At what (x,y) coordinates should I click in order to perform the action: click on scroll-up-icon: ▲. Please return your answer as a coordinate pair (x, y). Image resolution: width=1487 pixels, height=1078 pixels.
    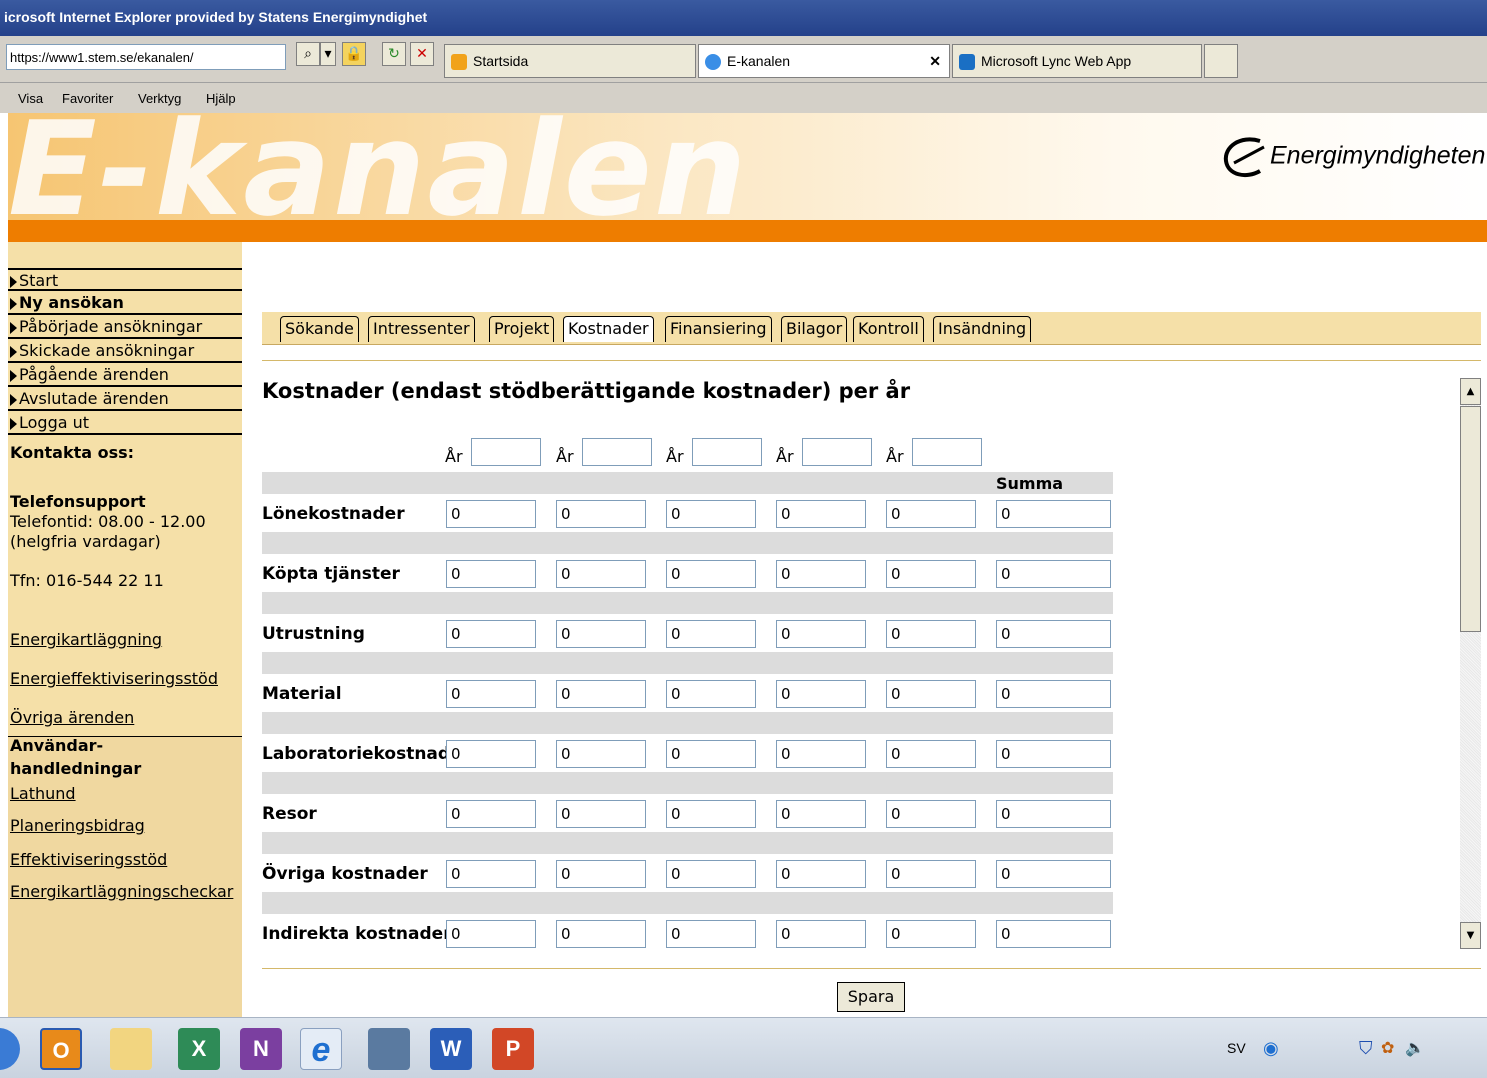
    Looking at the image, I should click on (1470, 391).